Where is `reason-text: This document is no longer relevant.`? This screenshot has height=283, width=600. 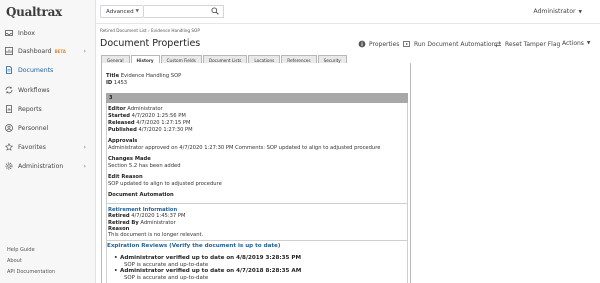
reason-text: This document is no longer relevant. is located at coordinates (156, 235).